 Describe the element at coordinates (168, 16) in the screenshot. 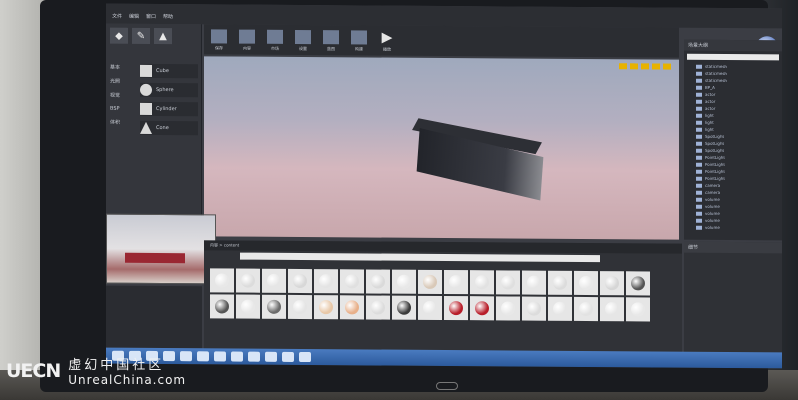

I see `menu-item: 帮助` at that location.